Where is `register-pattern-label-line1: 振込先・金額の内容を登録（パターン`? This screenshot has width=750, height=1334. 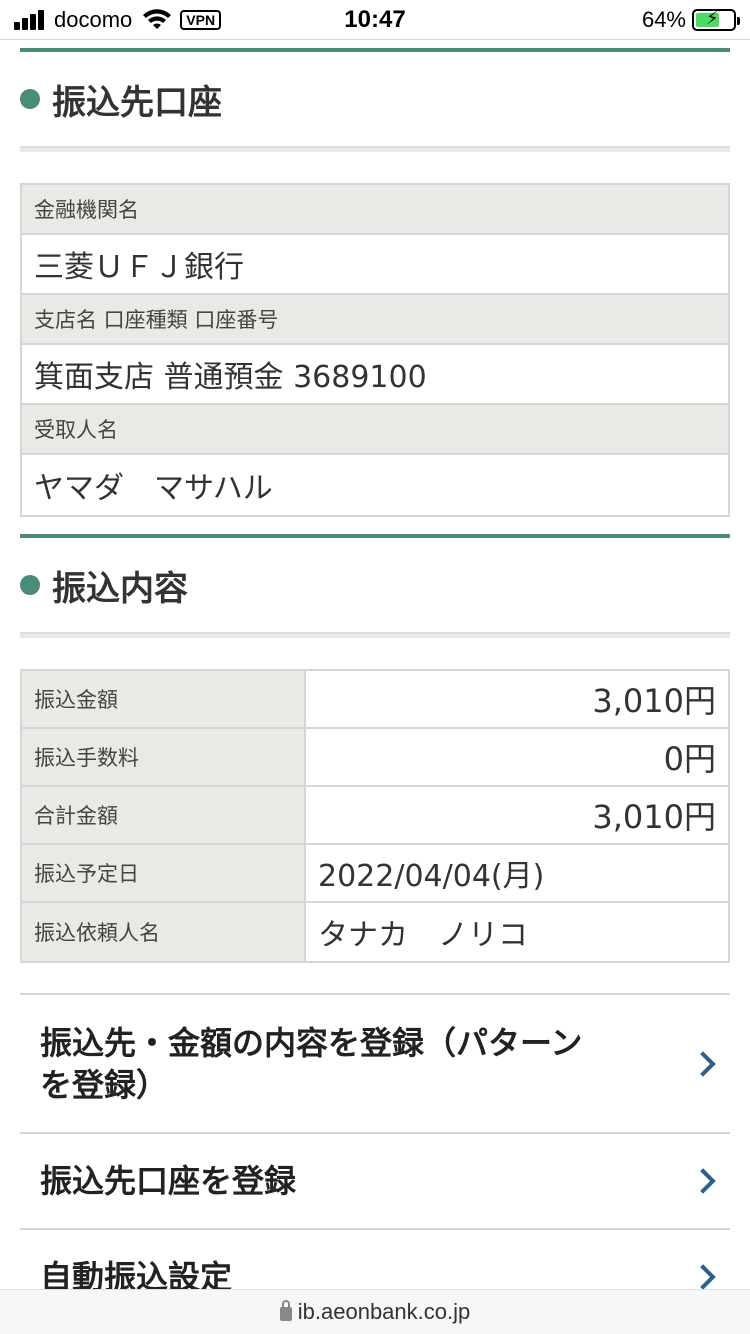 register-pattern-label-line1: 振込先・金額の内容を登録（パターン is located at coordinates (311, 1042).